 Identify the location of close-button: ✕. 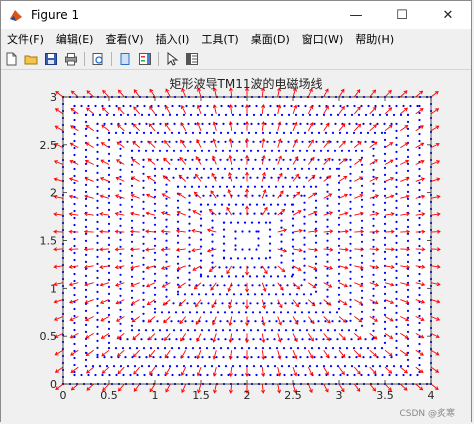
(448, 15).